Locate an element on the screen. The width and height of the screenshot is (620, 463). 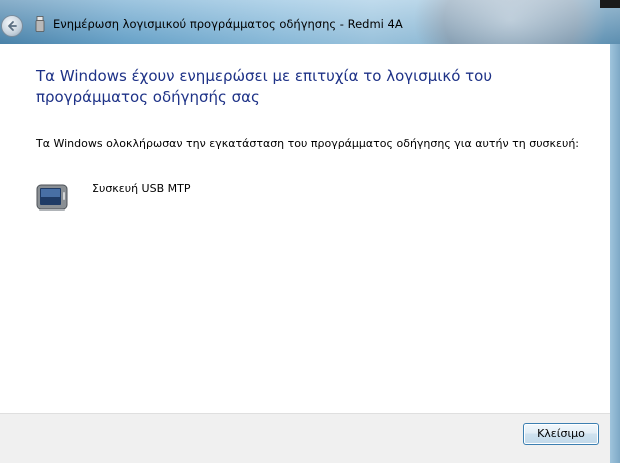
footer-bar is located at coordinates (305, 438).